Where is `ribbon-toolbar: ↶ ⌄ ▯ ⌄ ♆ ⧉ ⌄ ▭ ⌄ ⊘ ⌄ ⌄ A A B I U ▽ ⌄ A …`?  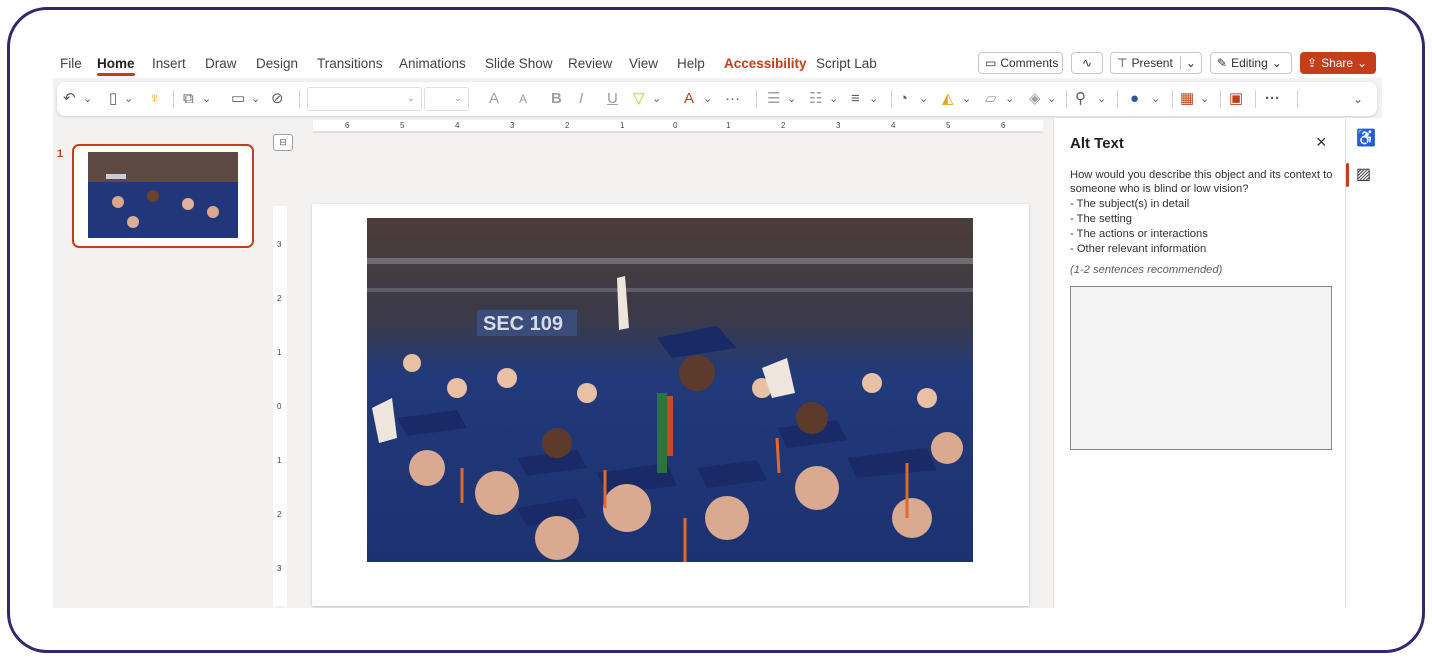 ribbon-toolbar: ↶ ⌄ ▯ ⌄ ♆ ⧉ ⌄ ▭ ⌄ ⊘ ⌄ ⌄ A A B I U ▽ ⌄ A … is located at coordinates (717, 99).